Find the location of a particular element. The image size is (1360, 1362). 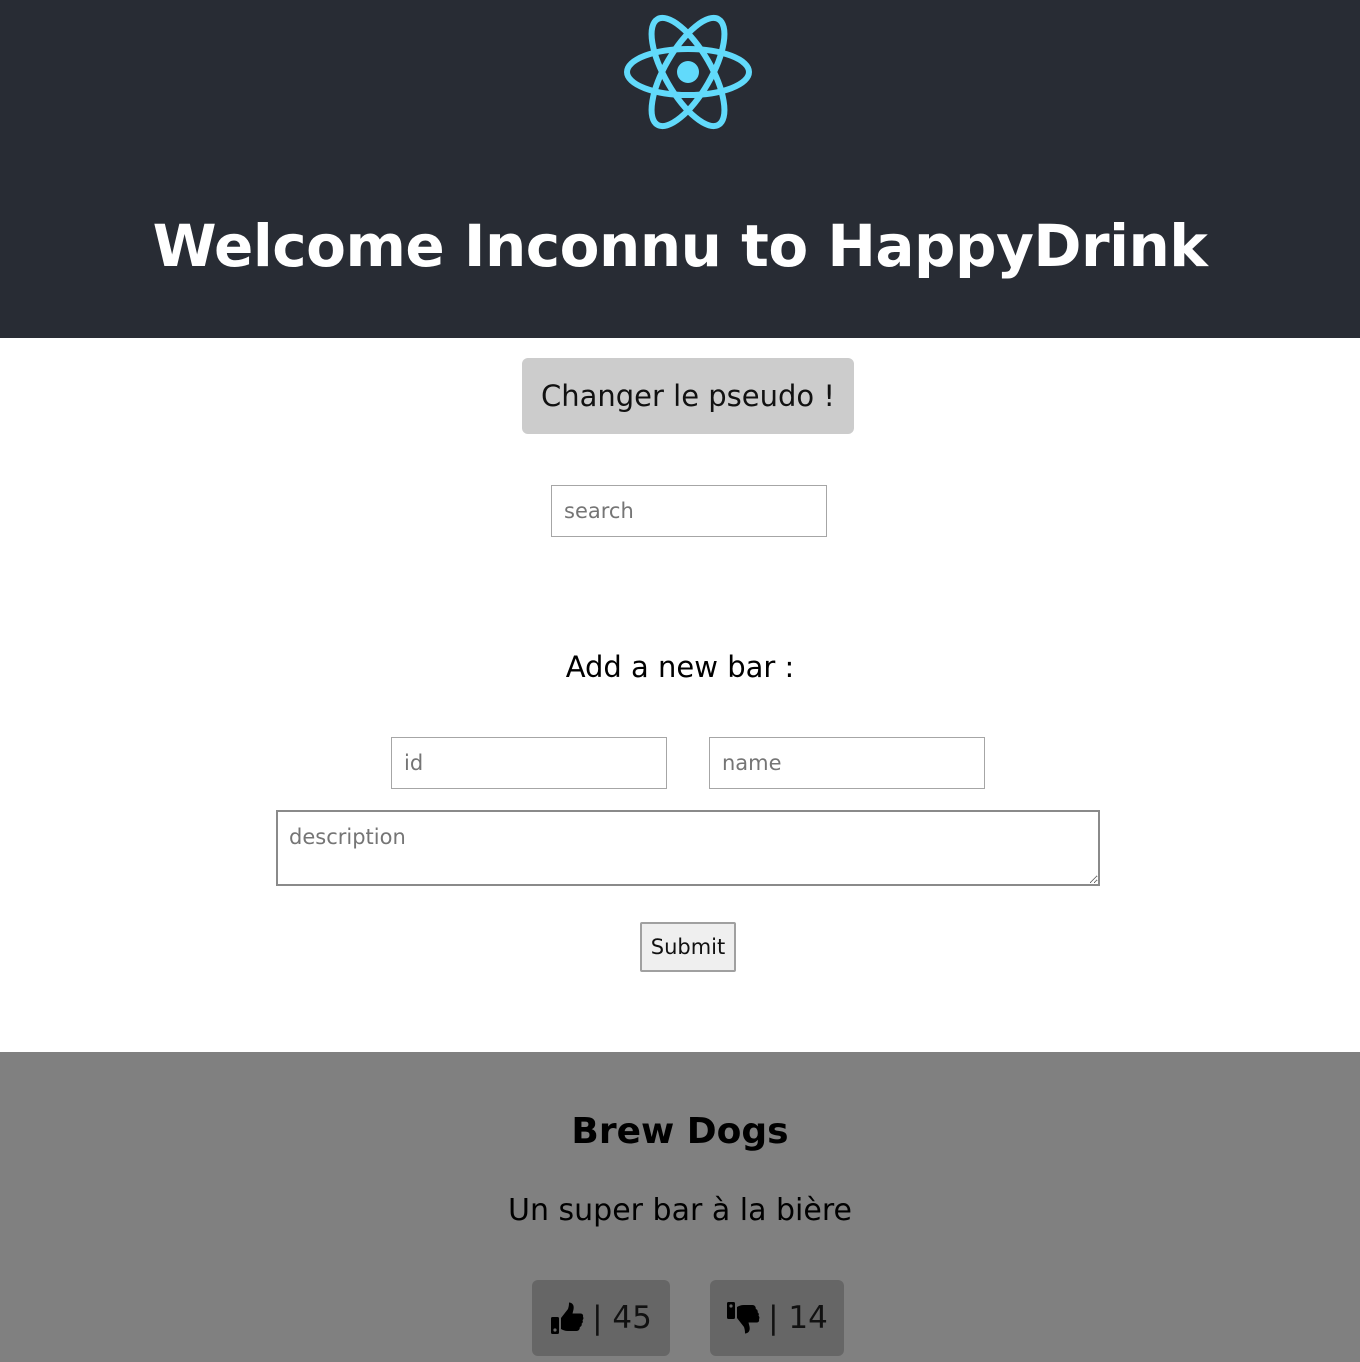

like-button: | 45 is located at coordinates (601, 1318).